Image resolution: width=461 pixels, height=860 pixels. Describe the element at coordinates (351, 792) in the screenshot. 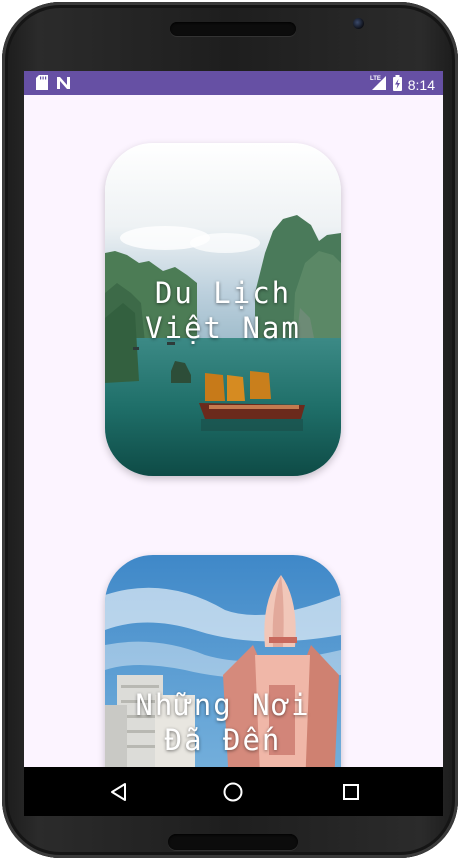

I see `recent-apps-icon` at that location.